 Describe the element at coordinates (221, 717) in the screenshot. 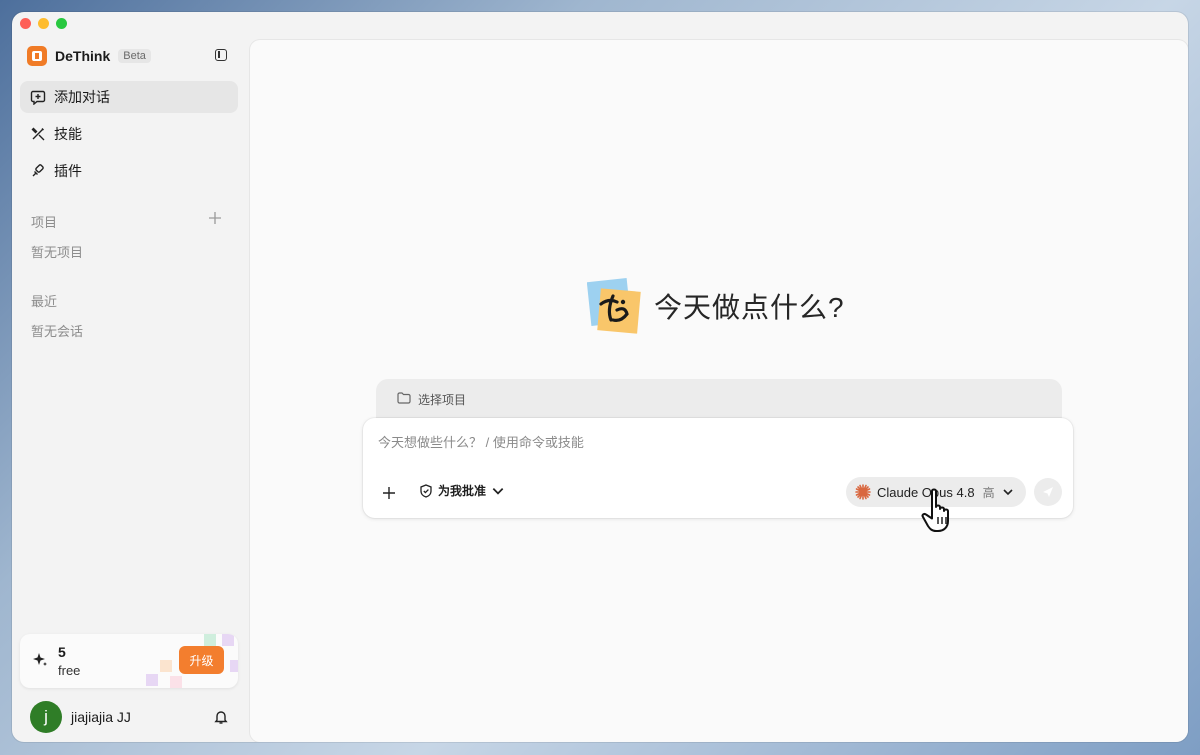

I see `bell-icon` at that location.